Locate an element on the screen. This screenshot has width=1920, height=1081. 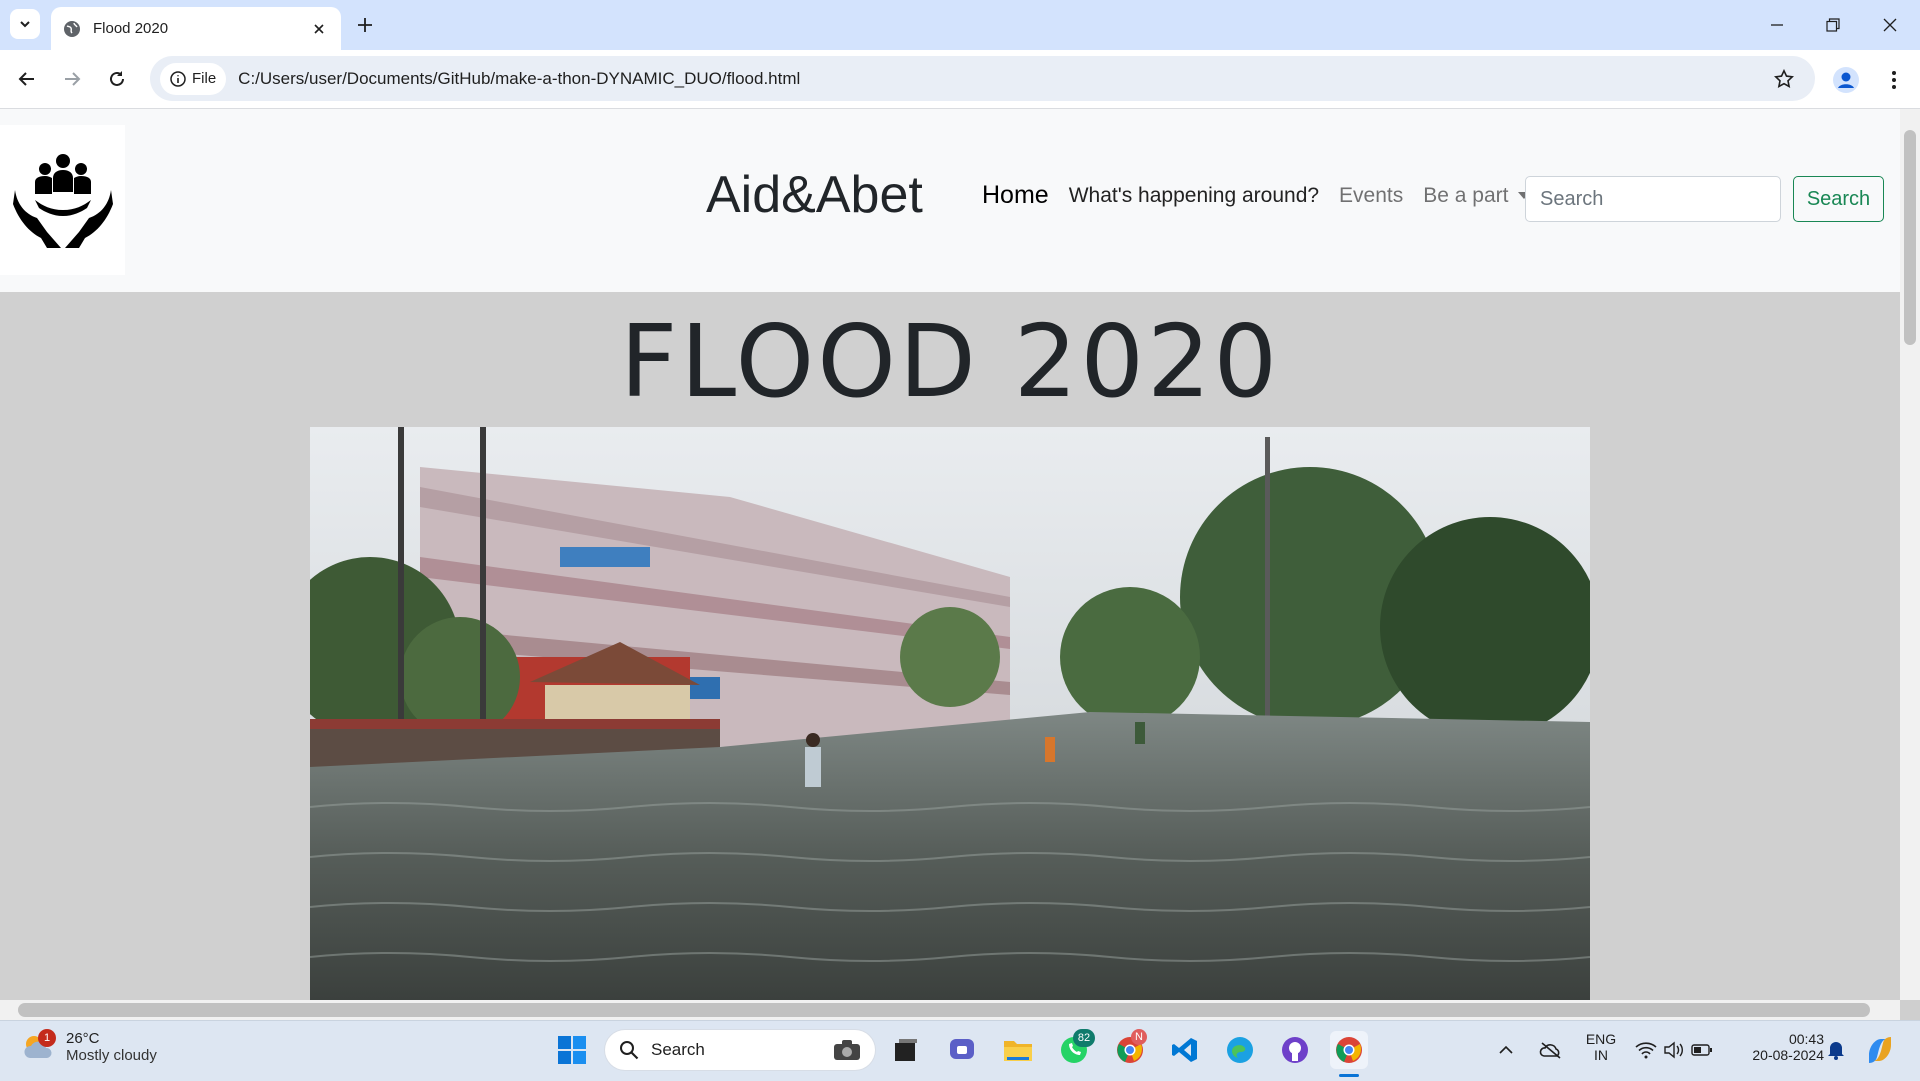
new-tab-button is located at coordinates (365, 25).